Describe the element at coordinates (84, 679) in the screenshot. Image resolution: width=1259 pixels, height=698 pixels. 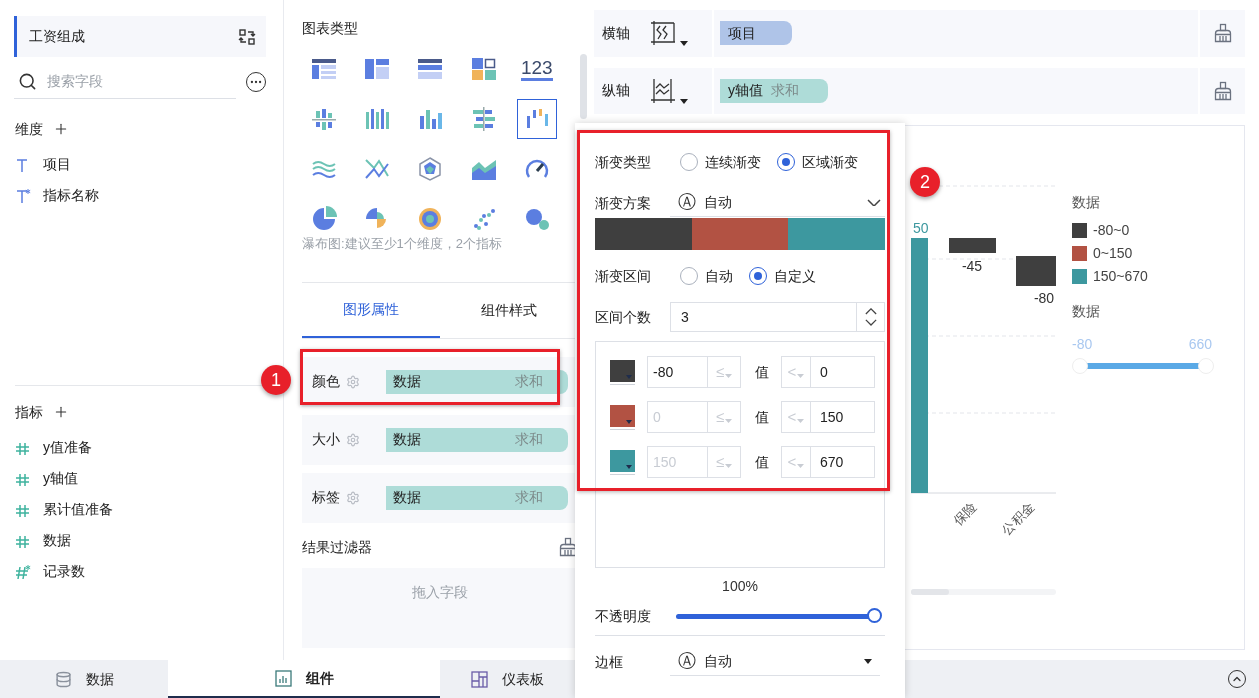
I see `bottom-tab: 数据` at that location.